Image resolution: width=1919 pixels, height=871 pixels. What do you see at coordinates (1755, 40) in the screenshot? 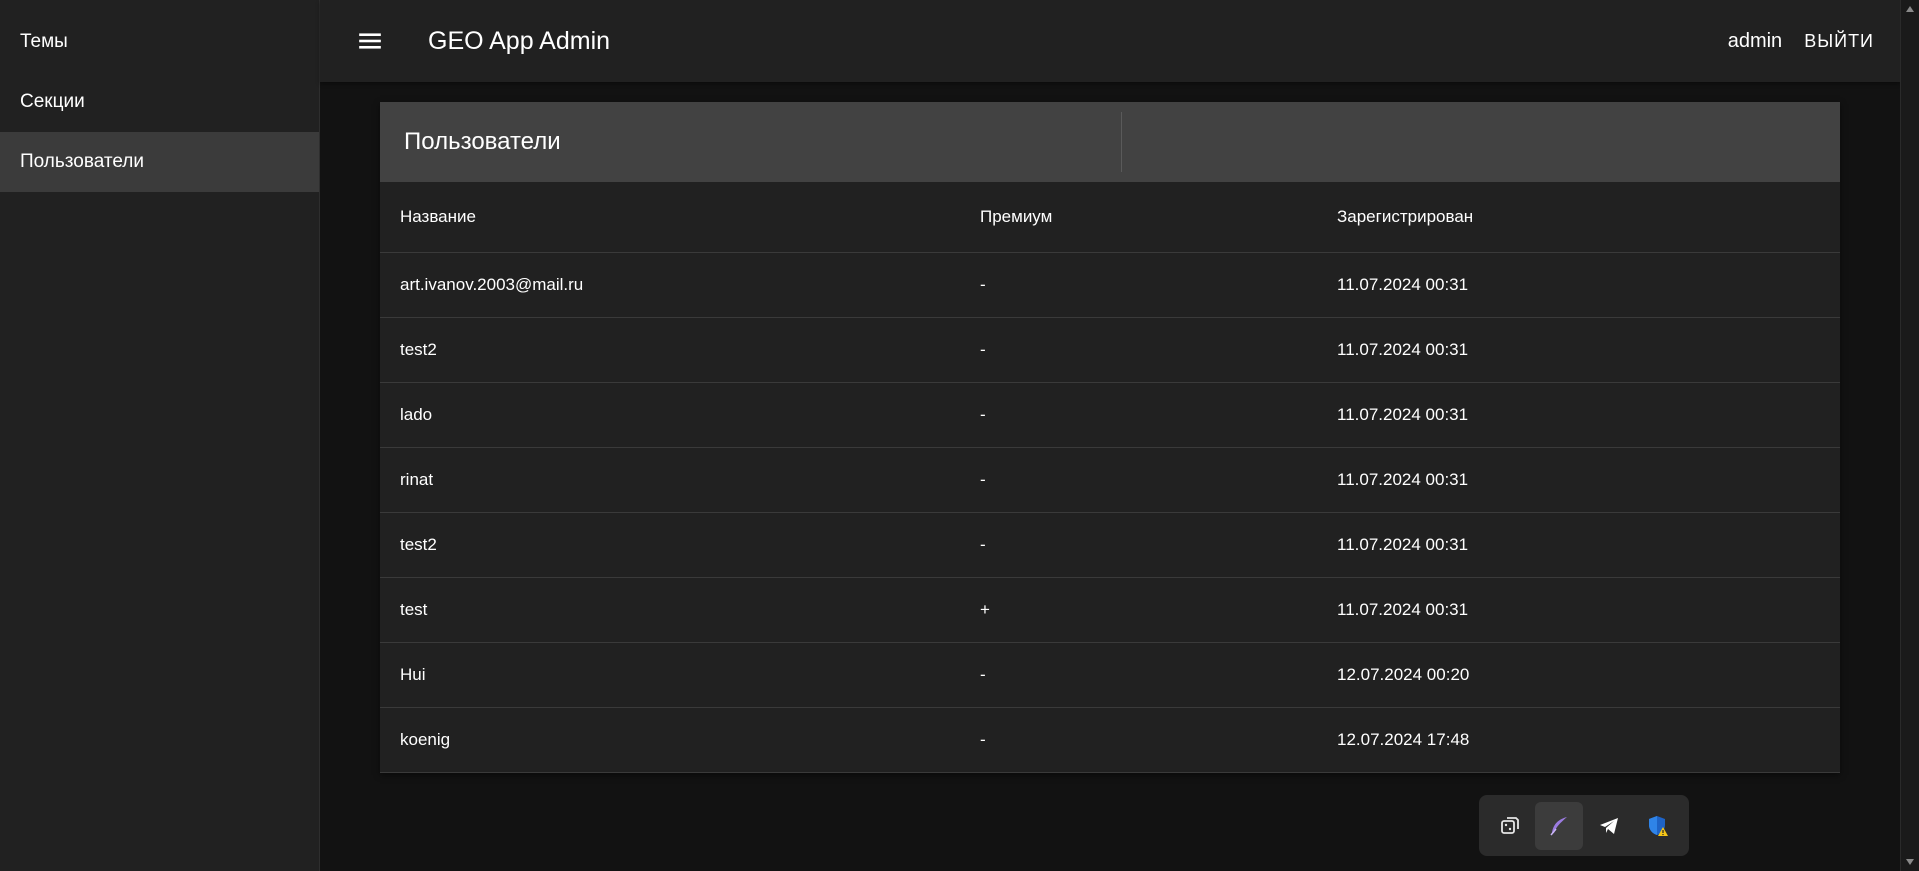
I see `username: admin` at bounding box center [1755, 40].